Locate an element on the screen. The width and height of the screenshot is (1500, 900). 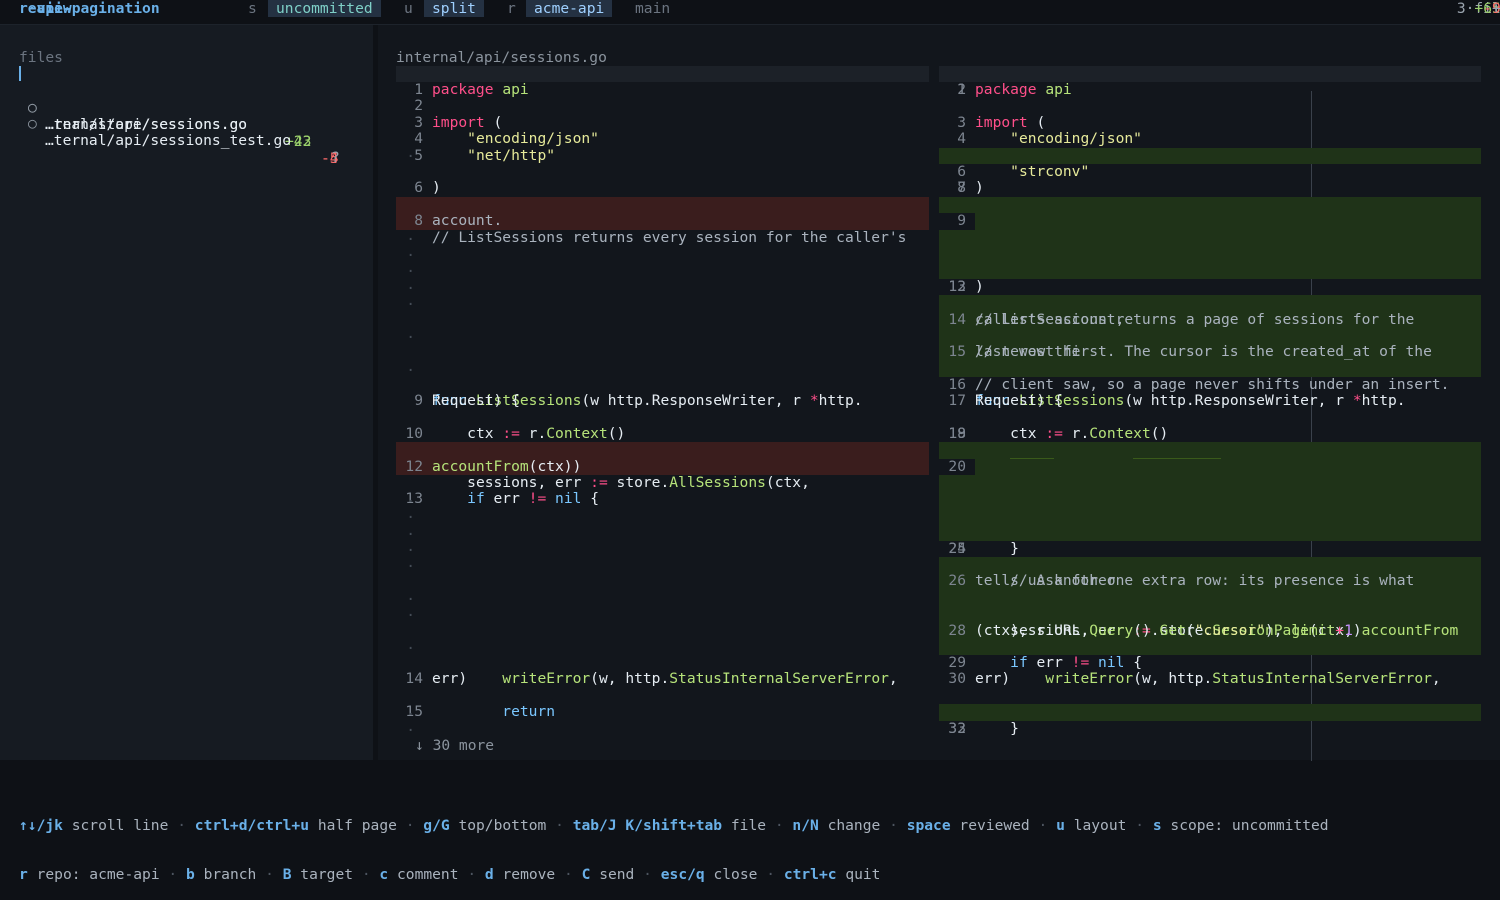
diff-line: 7 is located at coordinates (662, 196).